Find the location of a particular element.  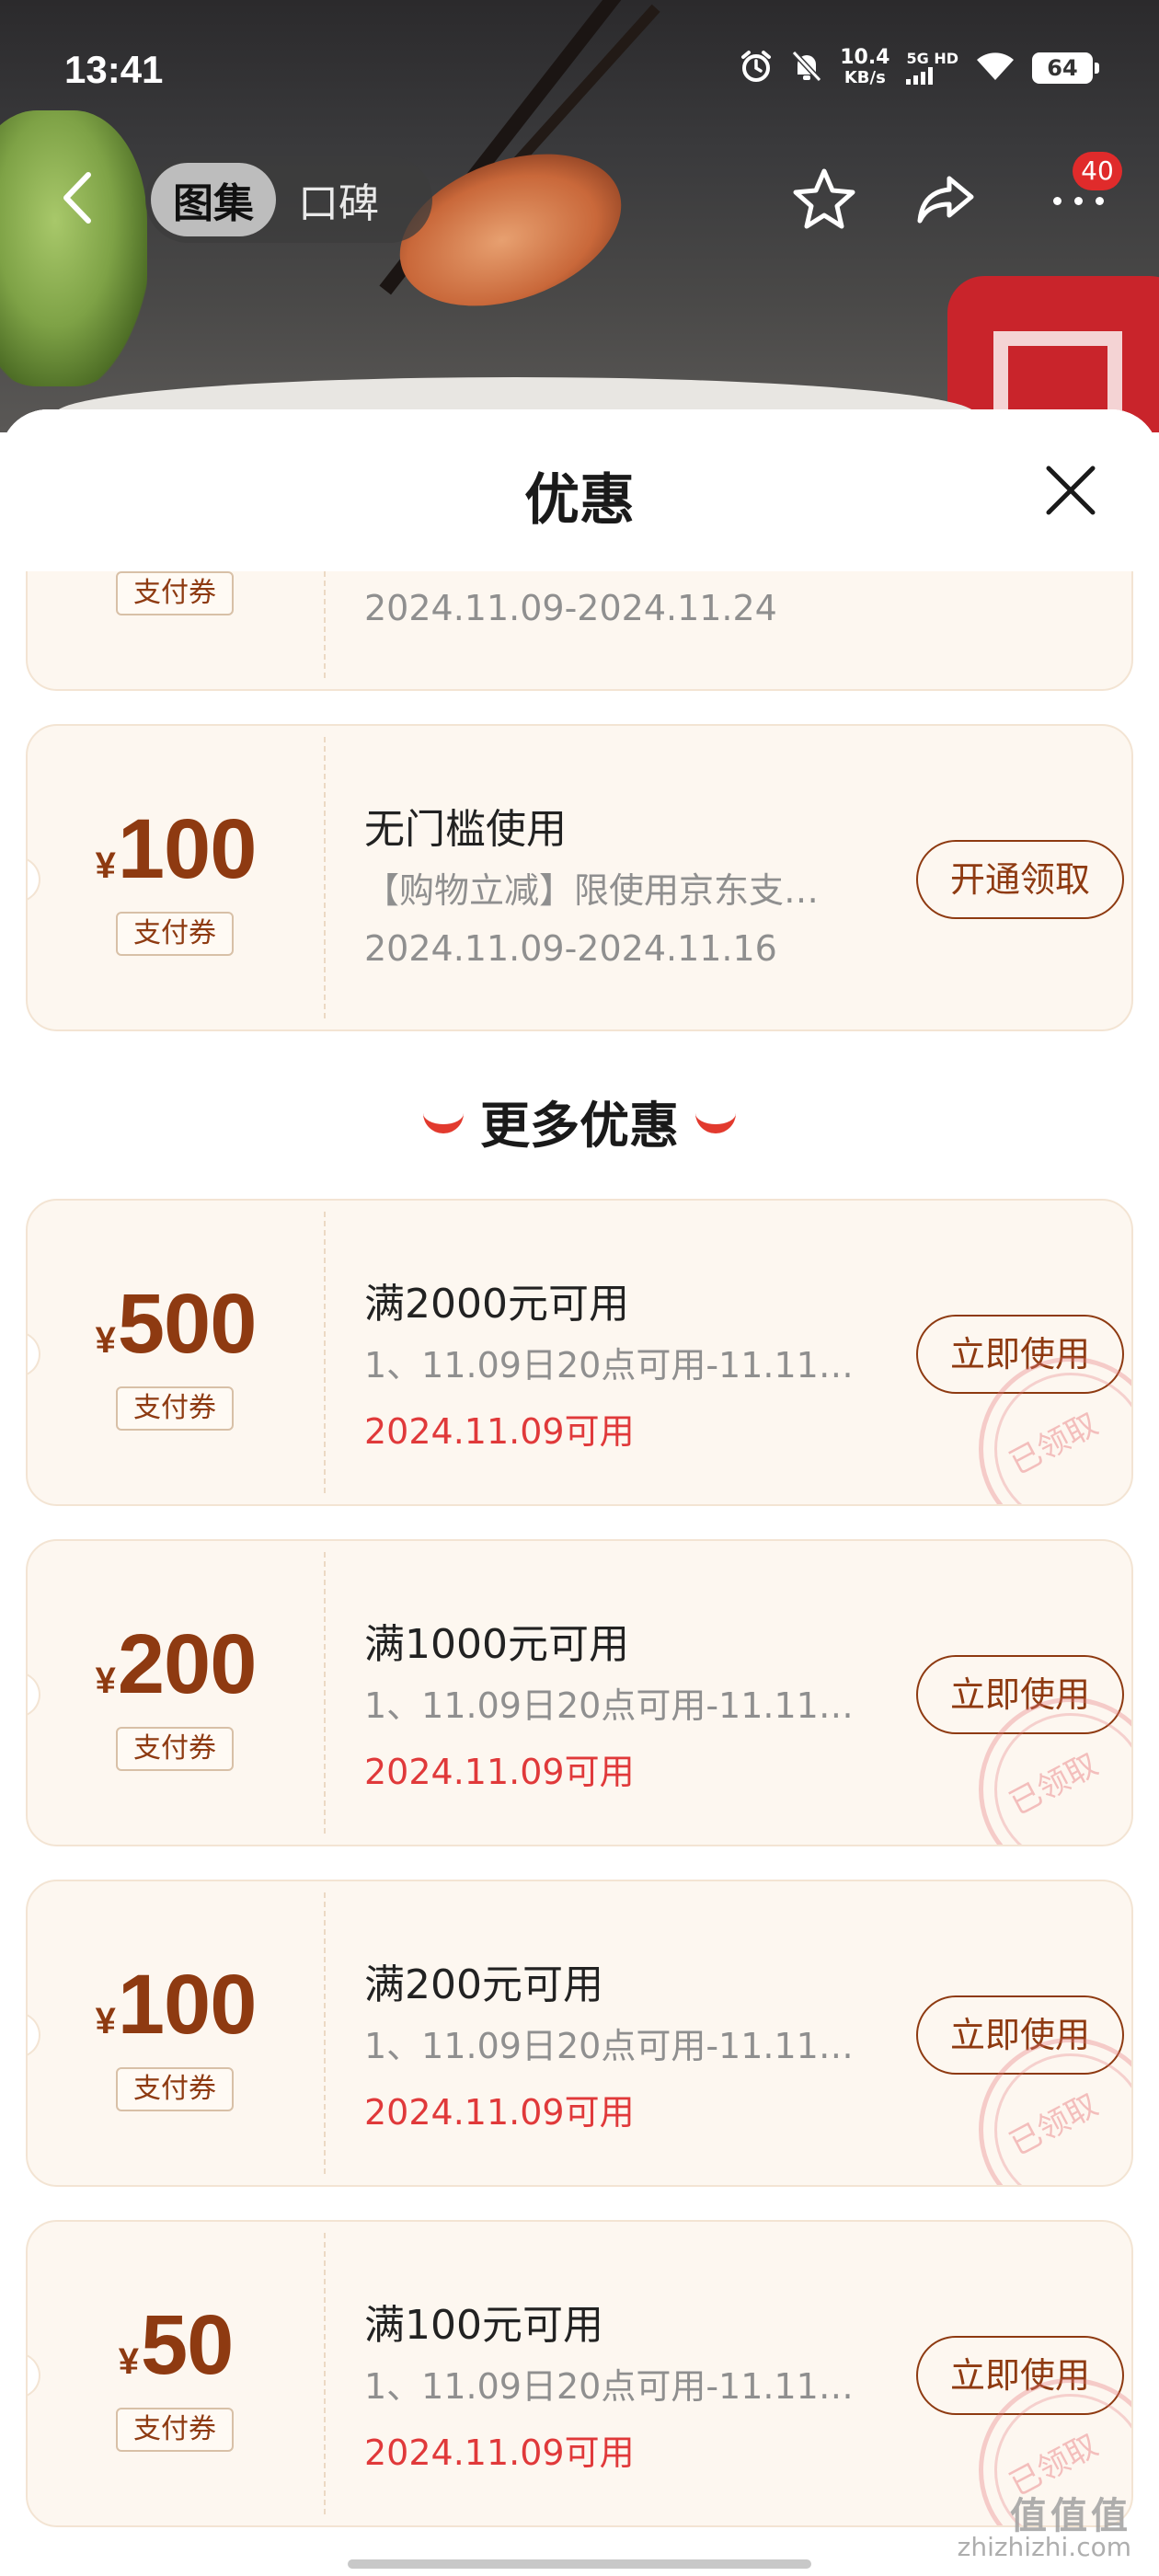

coupon-amount: ¥500 is located at coordinates (176, 1324).